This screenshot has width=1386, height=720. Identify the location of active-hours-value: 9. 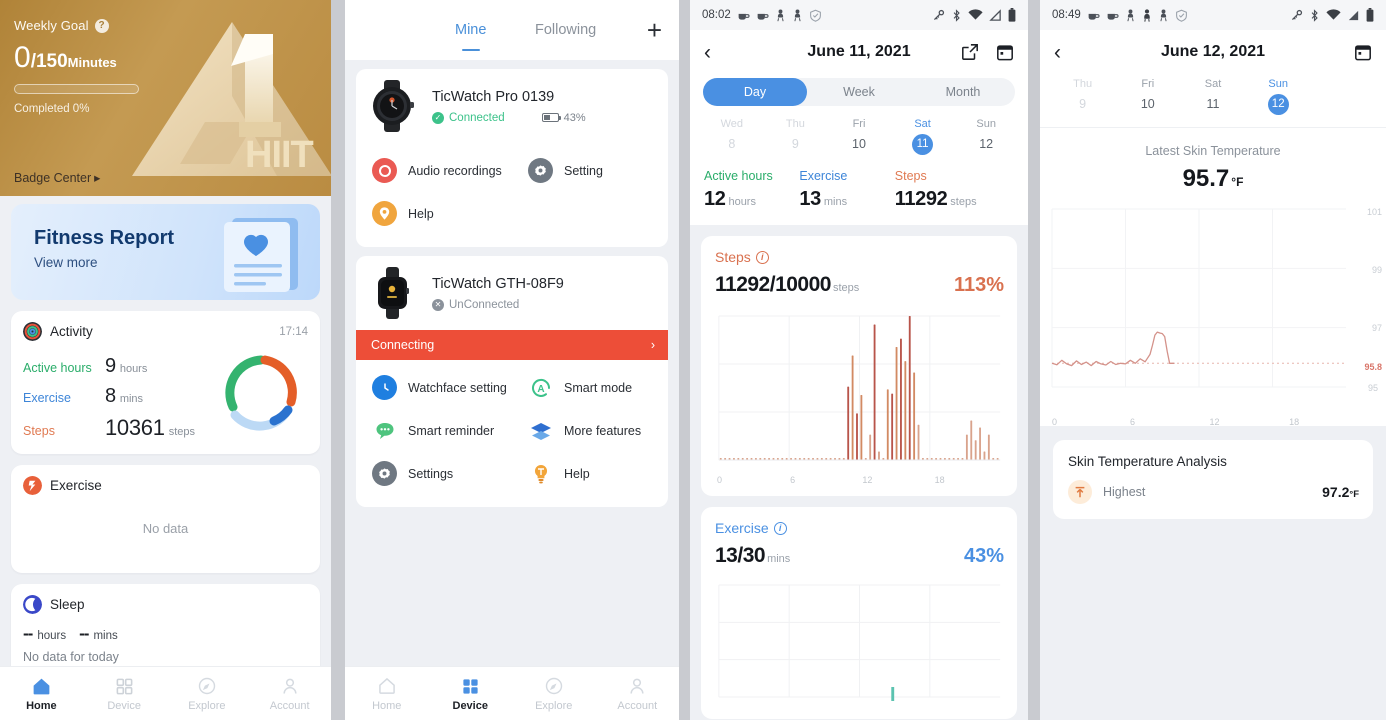
(110, 366).